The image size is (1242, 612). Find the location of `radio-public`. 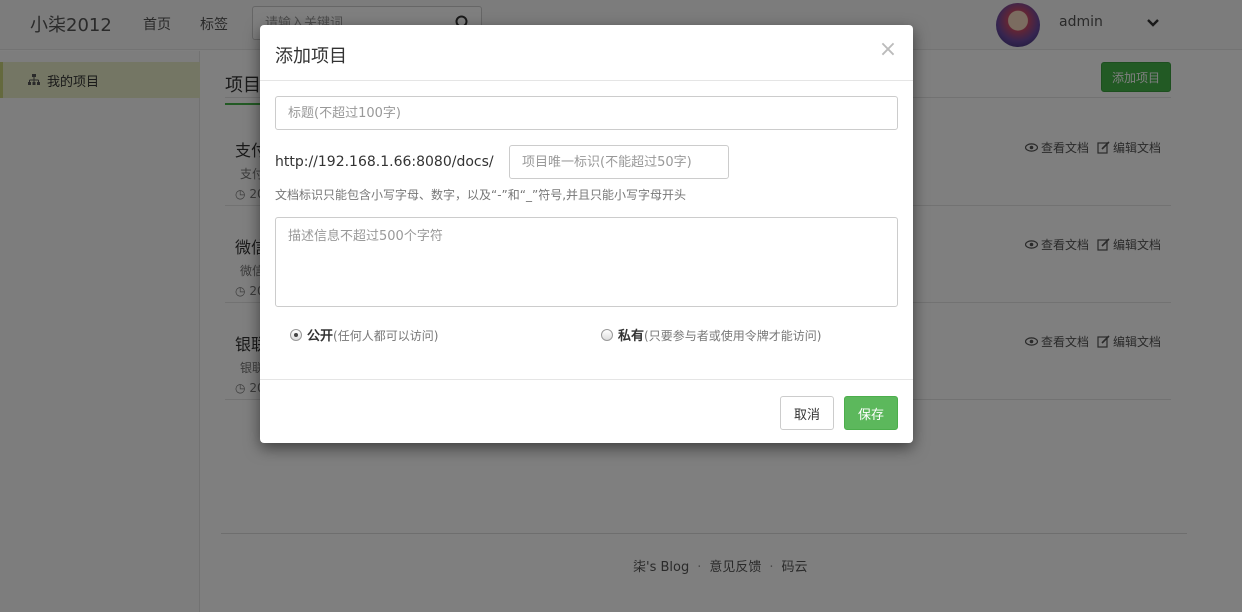

radio-public is located at coordinates (296, 334).